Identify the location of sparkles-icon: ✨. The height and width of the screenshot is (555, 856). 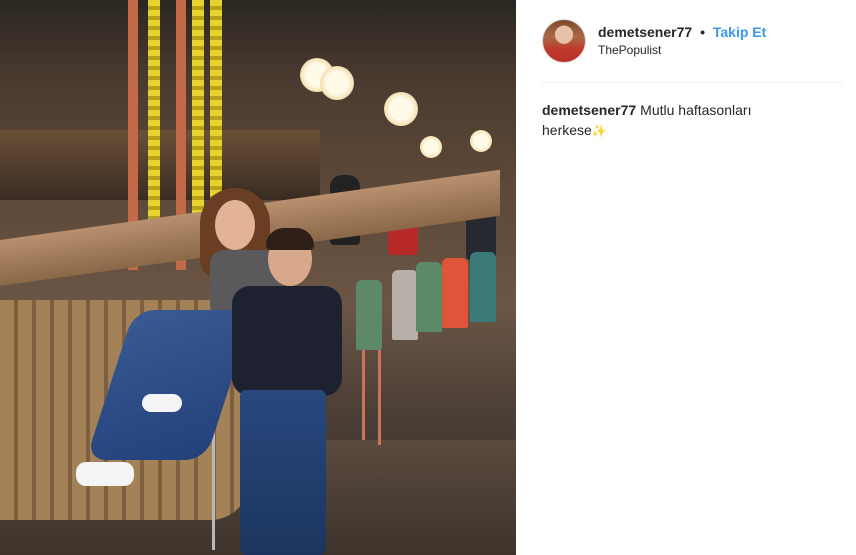
(599, 131).